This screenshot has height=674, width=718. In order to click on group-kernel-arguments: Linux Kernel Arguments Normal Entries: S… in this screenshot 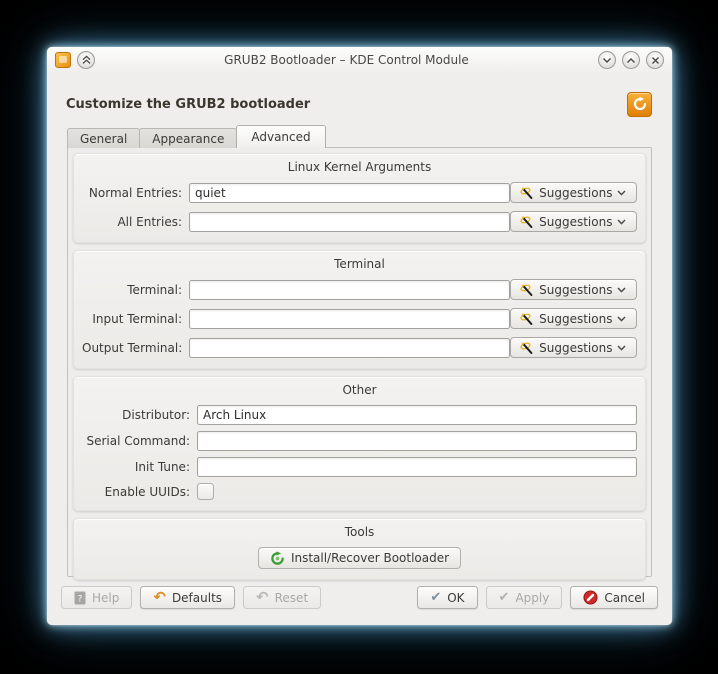, I will do `click(359, 198)`.